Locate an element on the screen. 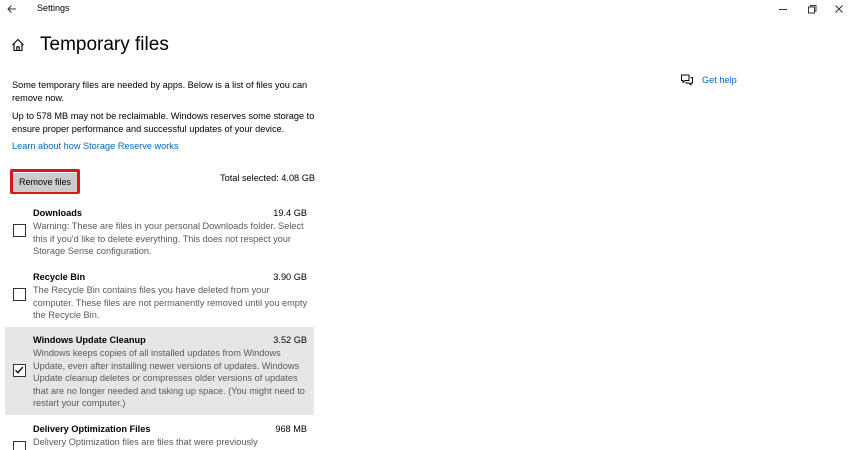  checkmark-icon is located at coordinates (19, 370).